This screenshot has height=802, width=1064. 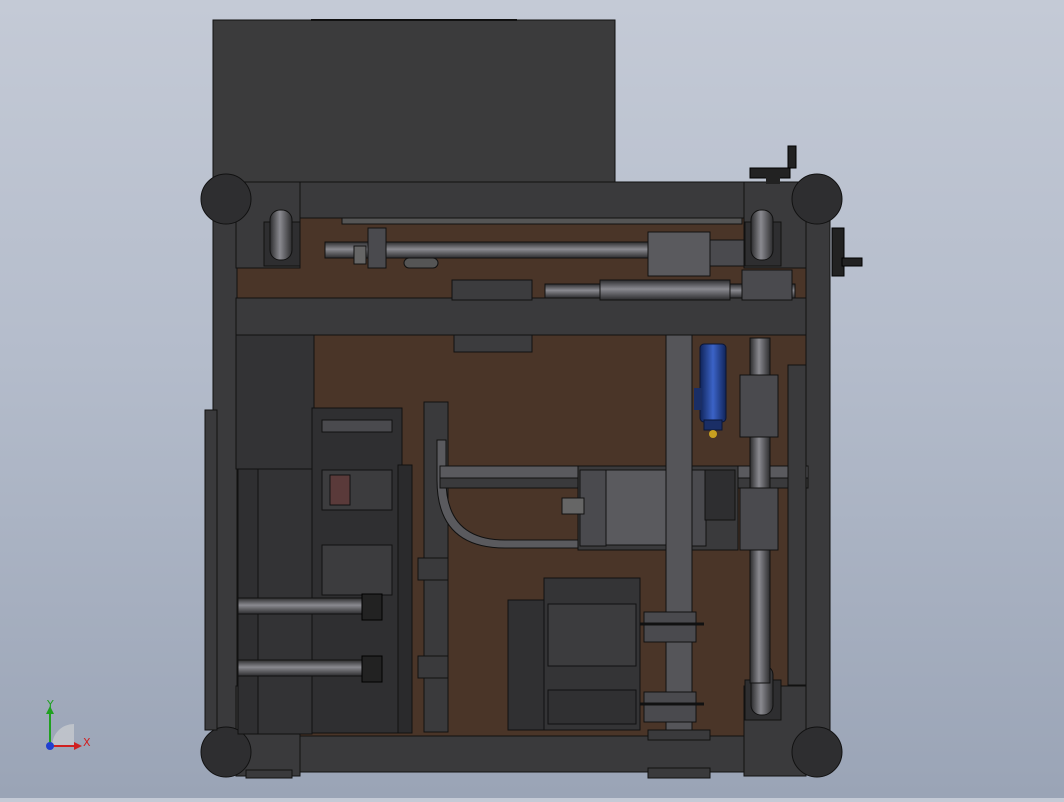 I want to click on foot-tl, so click(x=226, y=199).